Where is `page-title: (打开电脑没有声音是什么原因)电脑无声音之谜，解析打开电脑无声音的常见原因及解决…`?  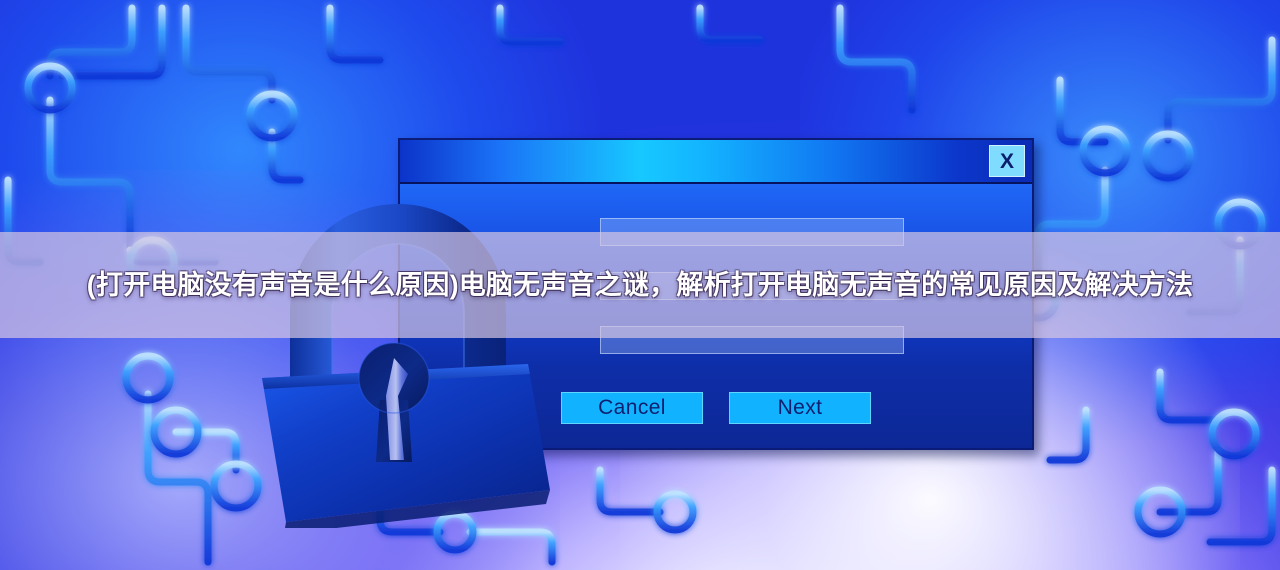
page-title: (打开电脑没有声音是什么原因)电脑无声音之谜，解析打开电脑无声音的常见原因及解决… is located at coordinates (640, 285).